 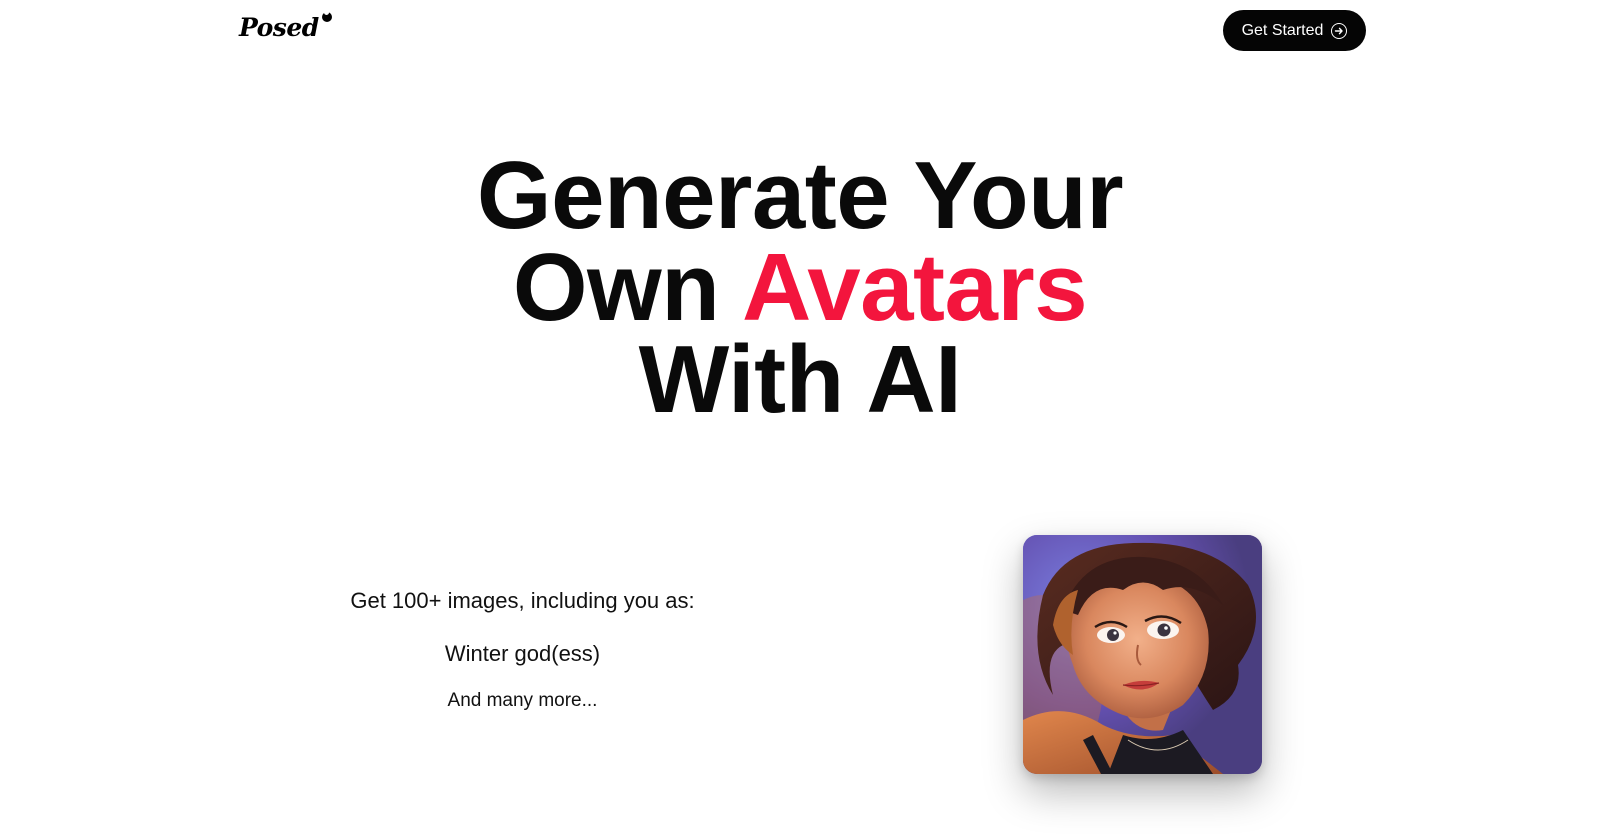 I want to click on hero-accent-word: Avatars, so click(x=914, y=287).